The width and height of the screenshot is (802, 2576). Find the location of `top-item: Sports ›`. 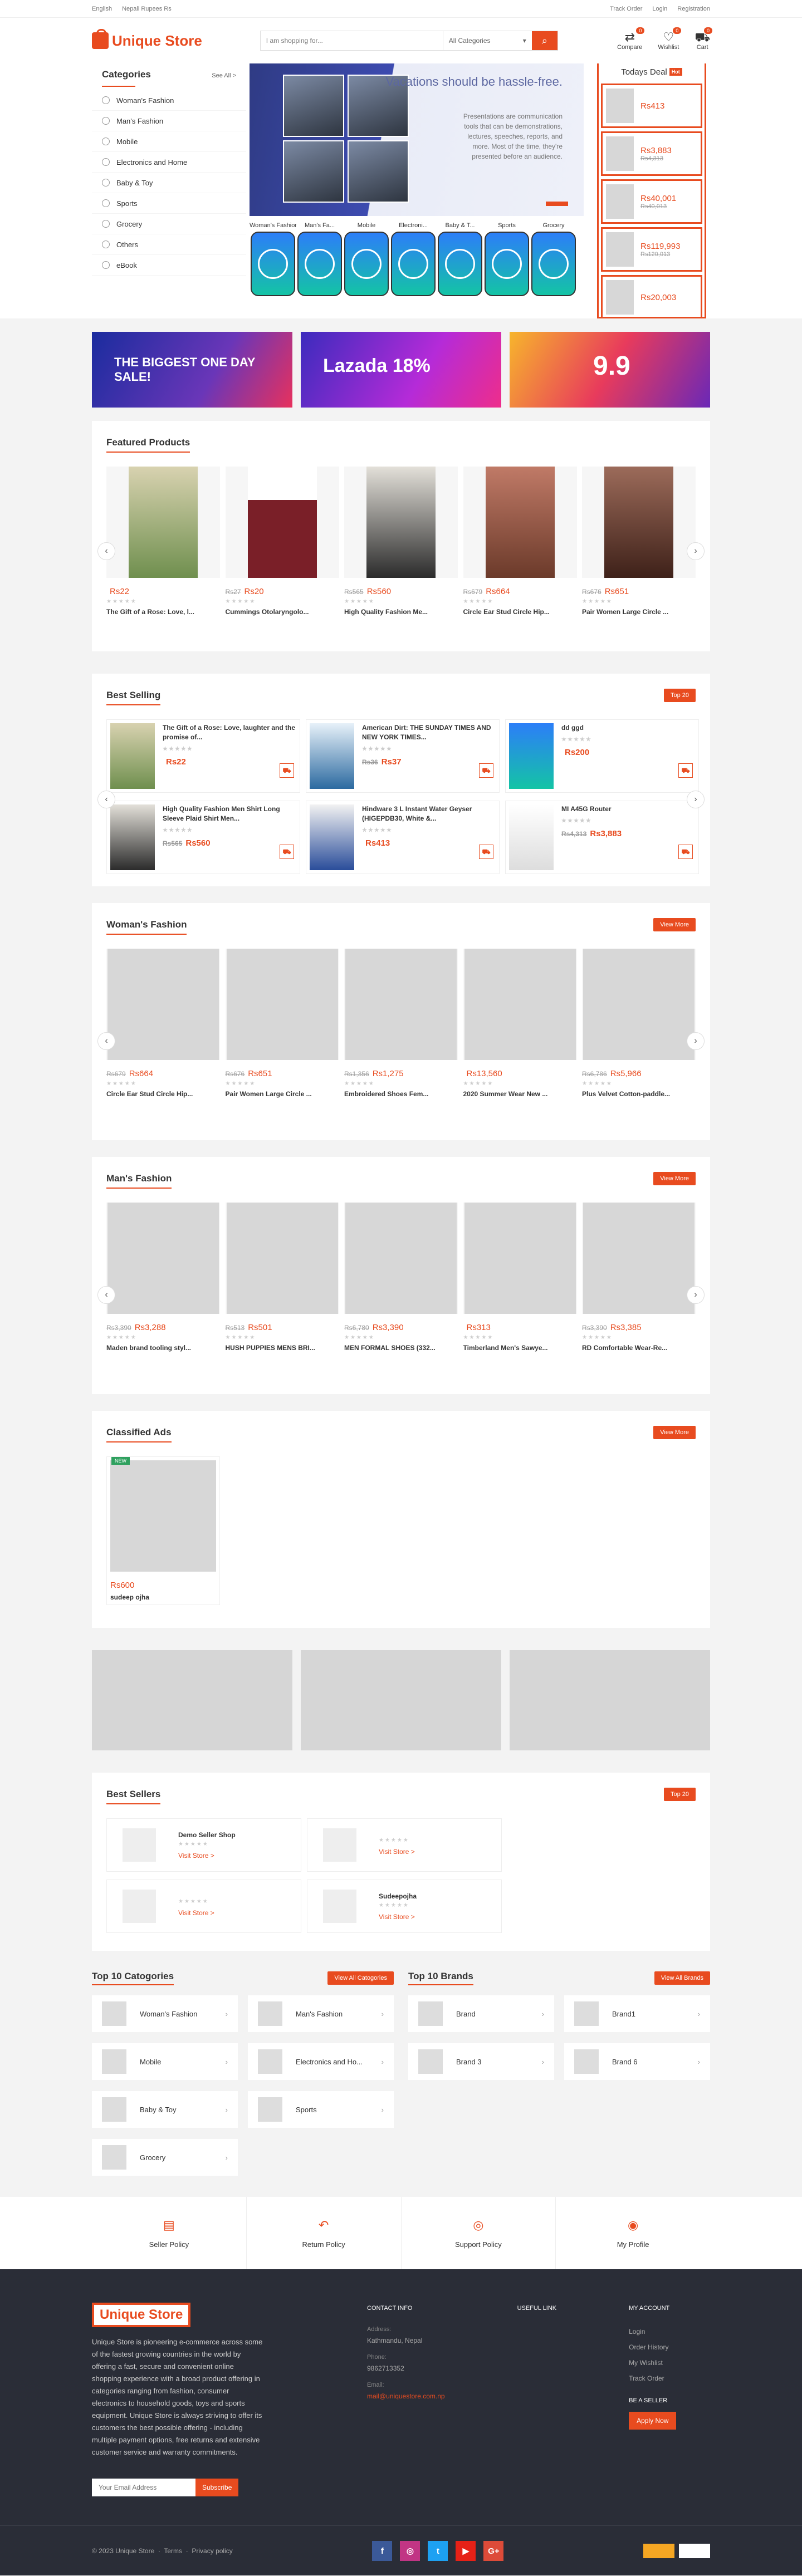

top-item: Sports › is located at coordinates (321, 2109).